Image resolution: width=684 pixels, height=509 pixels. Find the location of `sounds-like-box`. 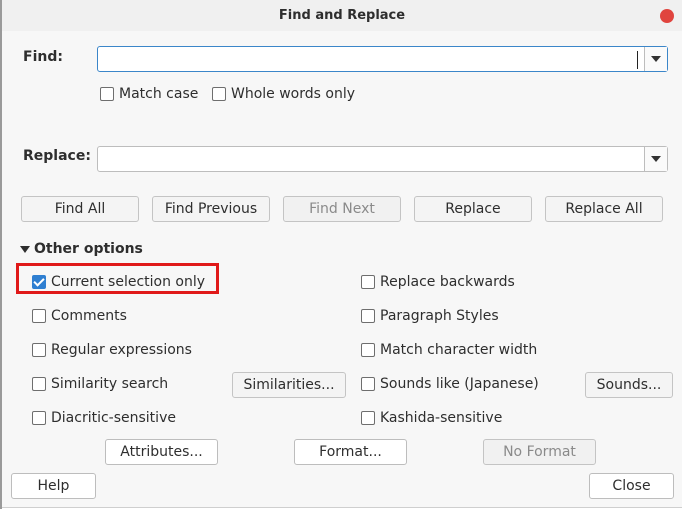

sounds-like-box is located at coordinates (368, 384).